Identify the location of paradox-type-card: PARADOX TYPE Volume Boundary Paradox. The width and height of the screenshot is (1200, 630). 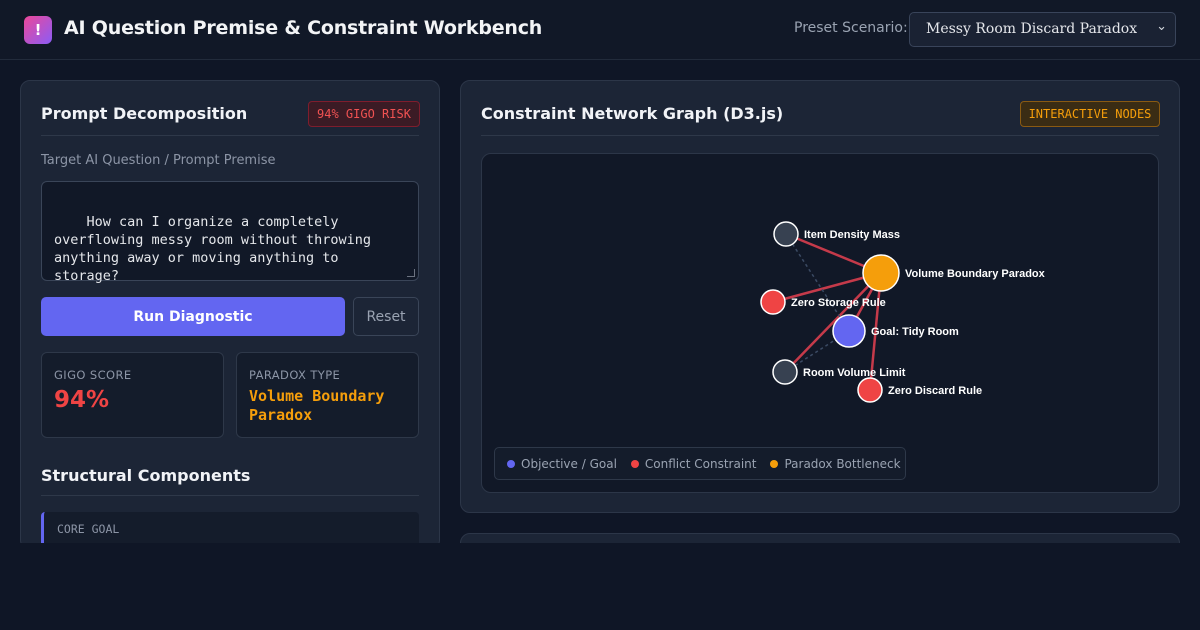
(327, 395).